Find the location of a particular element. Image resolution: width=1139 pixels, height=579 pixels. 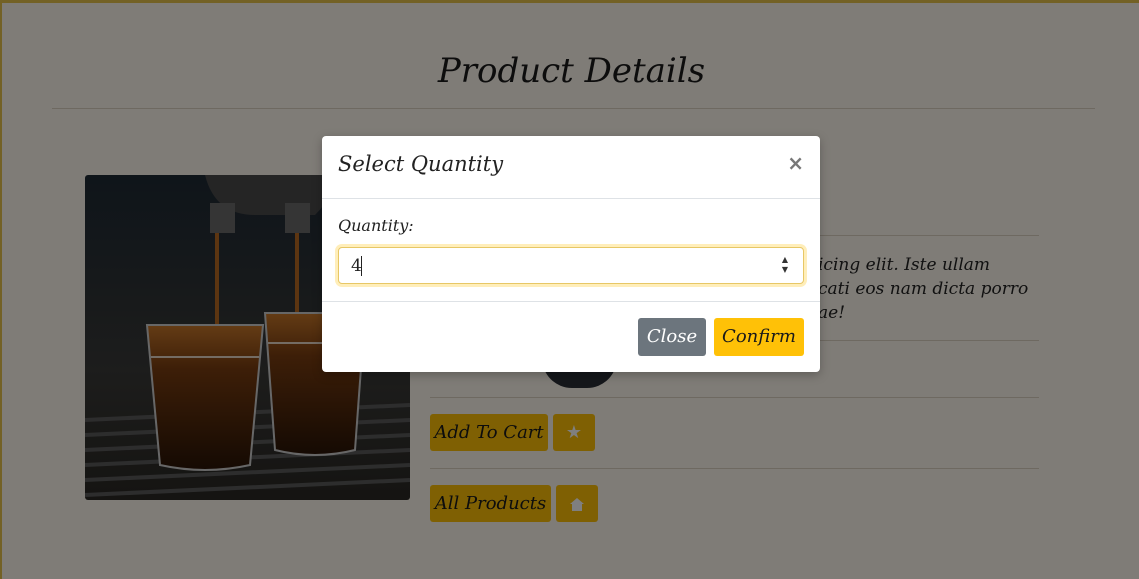

close-icon: × is located at coordinates (795, 163).